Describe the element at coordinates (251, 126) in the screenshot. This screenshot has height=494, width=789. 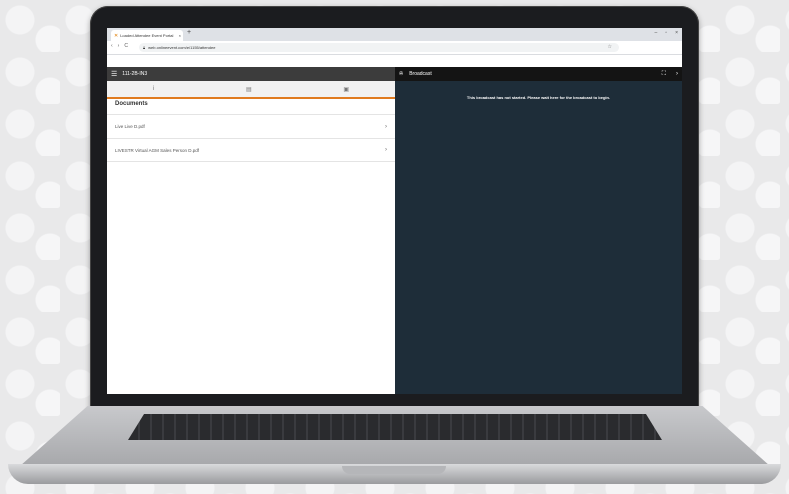
I see `list-item: Live Live D.pdf ›` at that location.